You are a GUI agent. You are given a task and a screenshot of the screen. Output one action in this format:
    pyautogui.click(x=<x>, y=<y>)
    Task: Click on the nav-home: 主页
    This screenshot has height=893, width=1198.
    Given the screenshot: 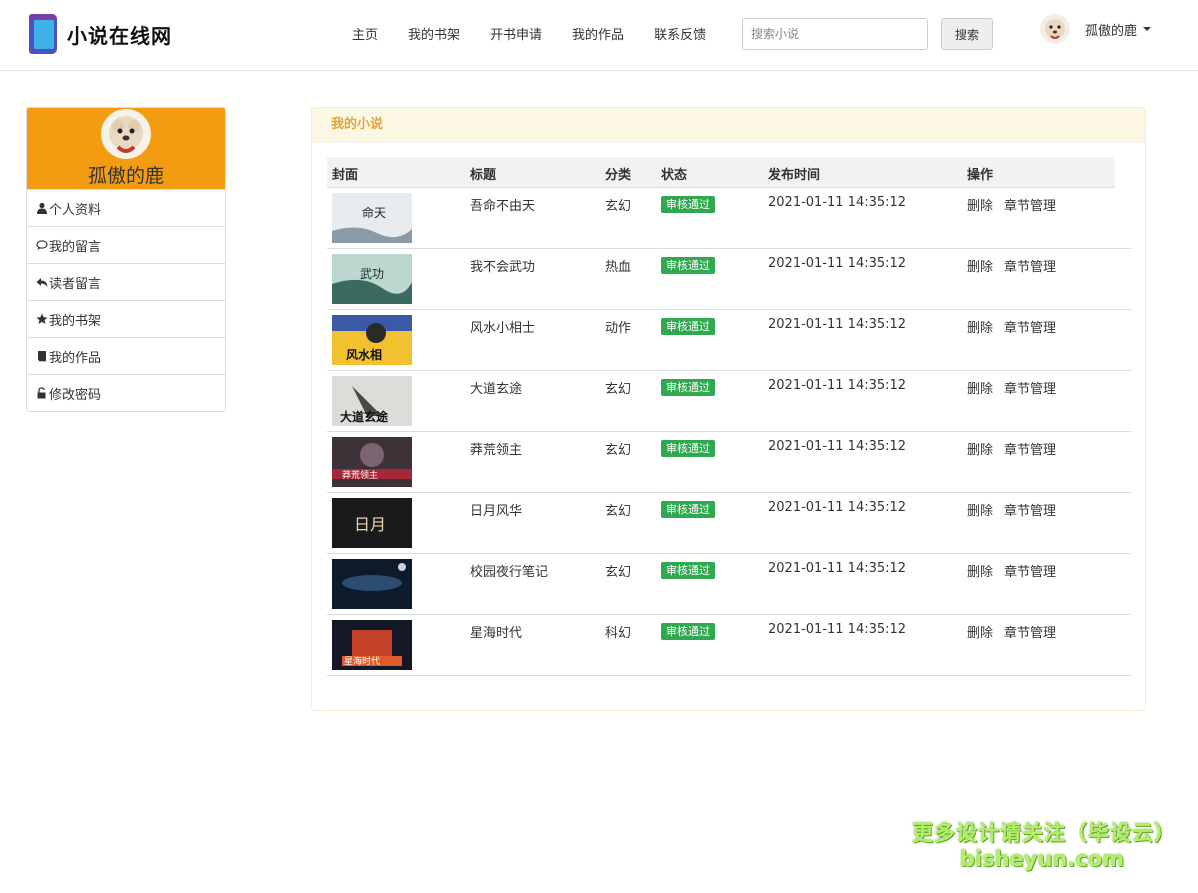 What is the action you would take?
    pyautogui.click(x=365, y=33)
    